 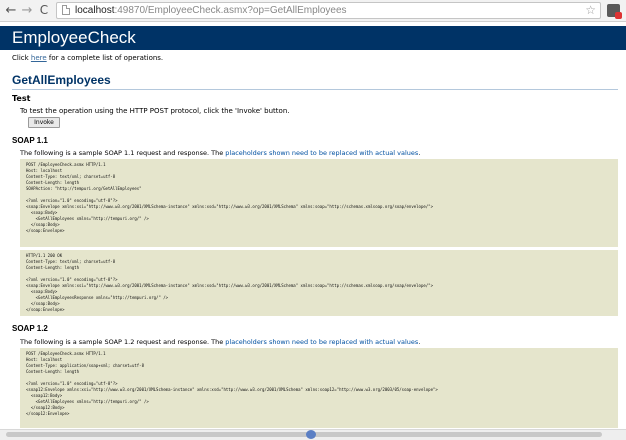 I want to click on soap11-desc-placeholders: placeholders, so click(x=246, y=153).